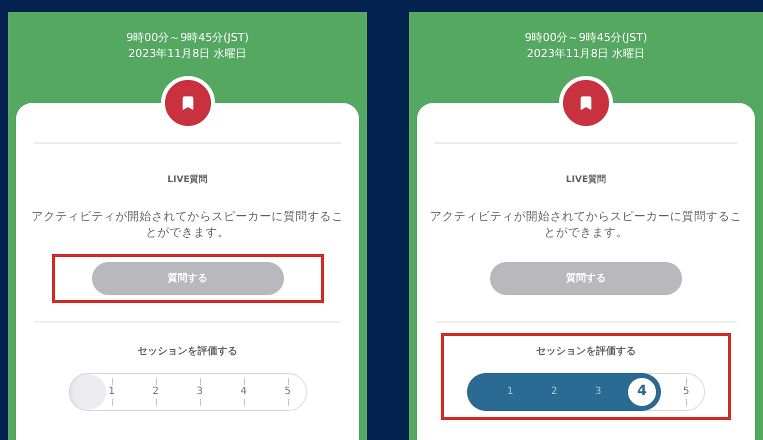  Describe the element at coordinates (89, 391) in the screenshot. I see `slider-thumb` at that location.